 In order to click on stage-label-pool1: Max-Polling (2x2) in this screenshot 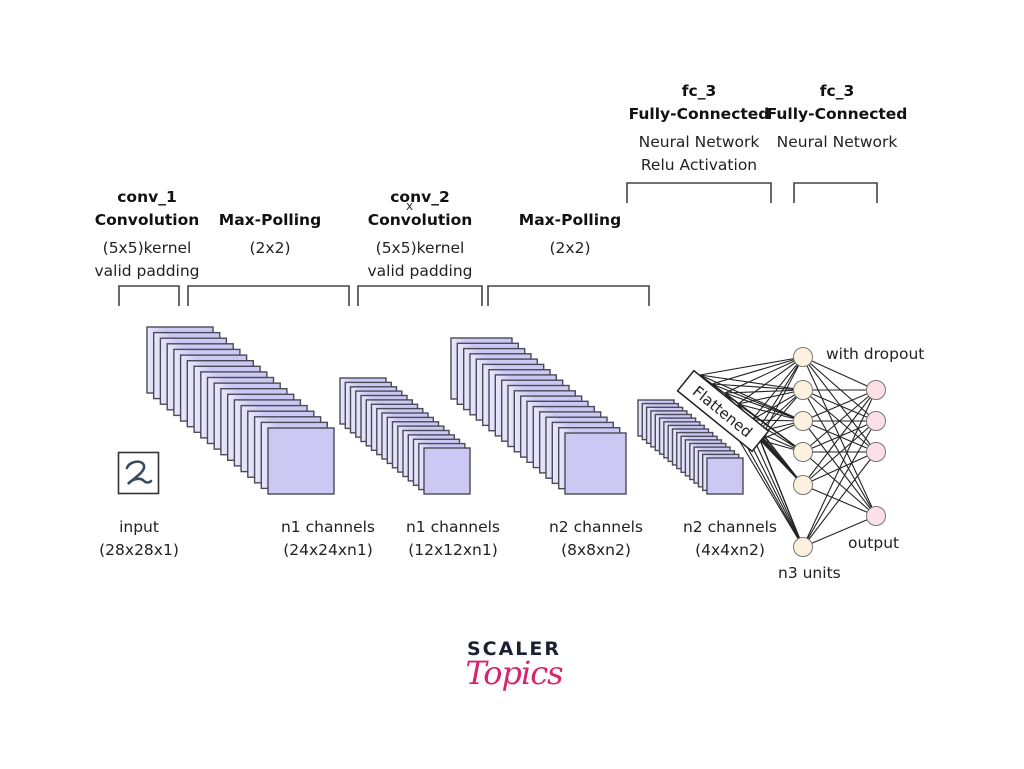, I will do `click(270, 234)`.